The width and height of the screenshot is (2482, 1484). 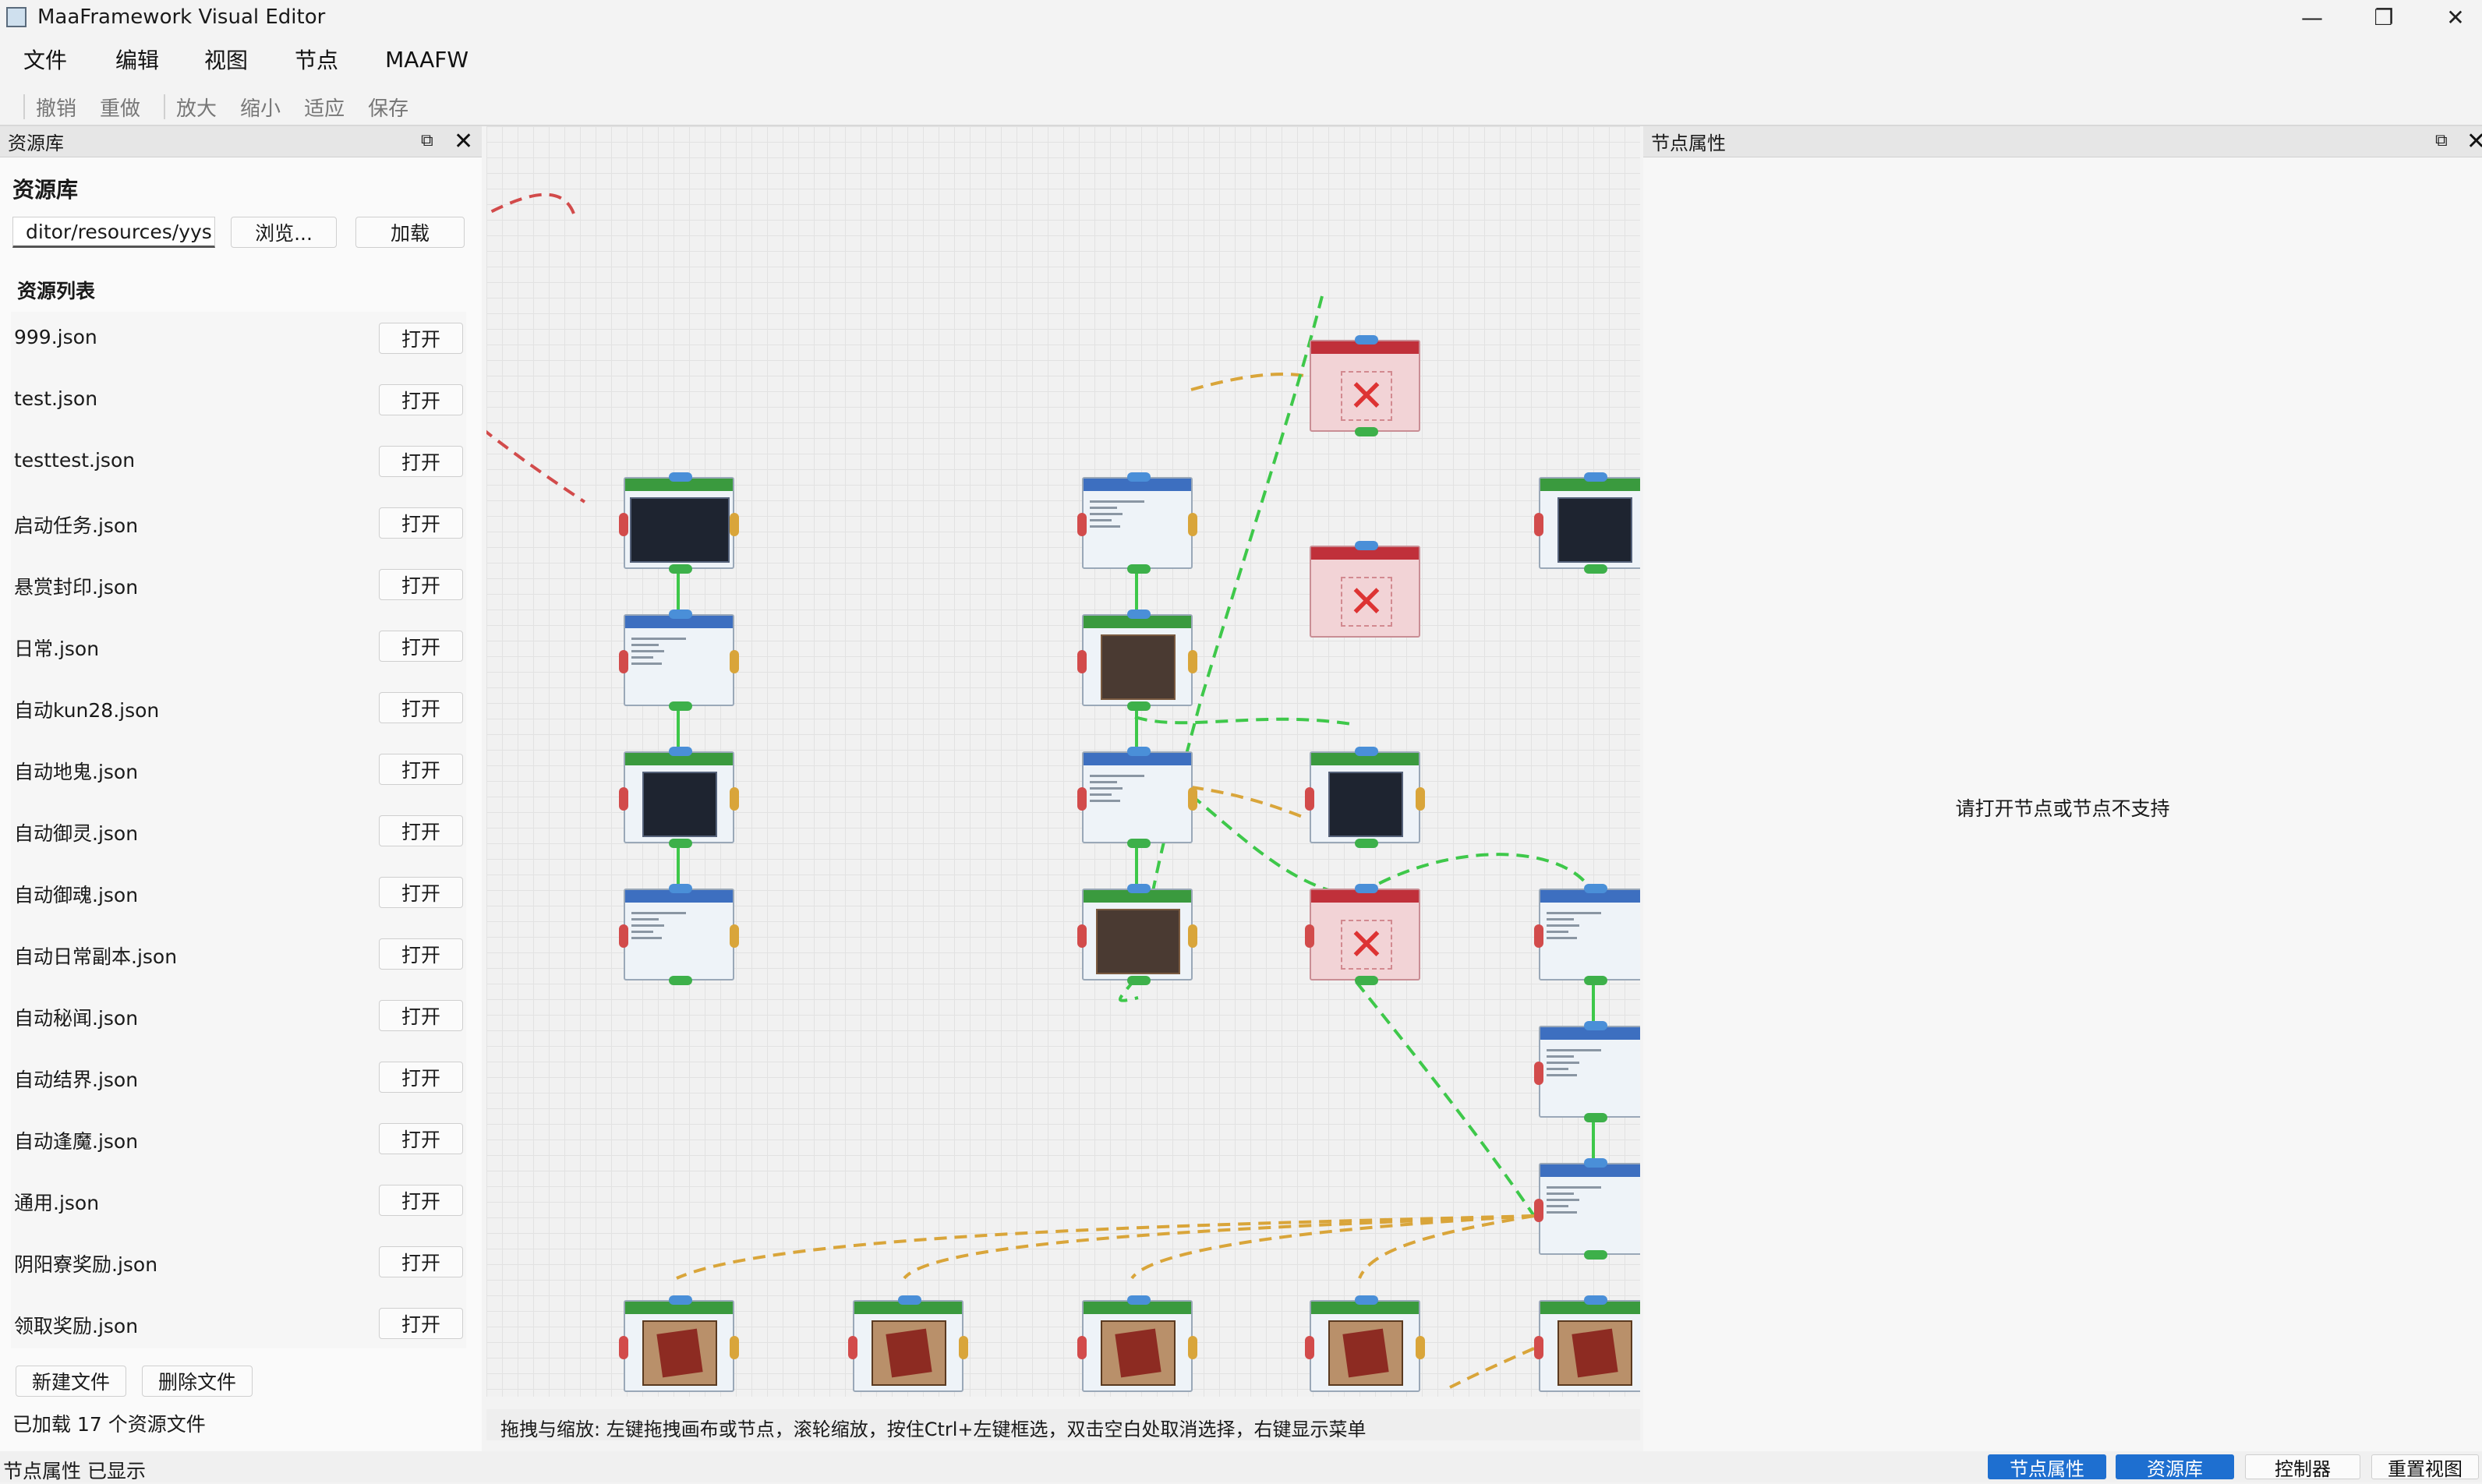 What do you see at coordinates (2451, 17) in the screenshot?
I see `close-window-button: ✕` at bounding box center [2451, 17].